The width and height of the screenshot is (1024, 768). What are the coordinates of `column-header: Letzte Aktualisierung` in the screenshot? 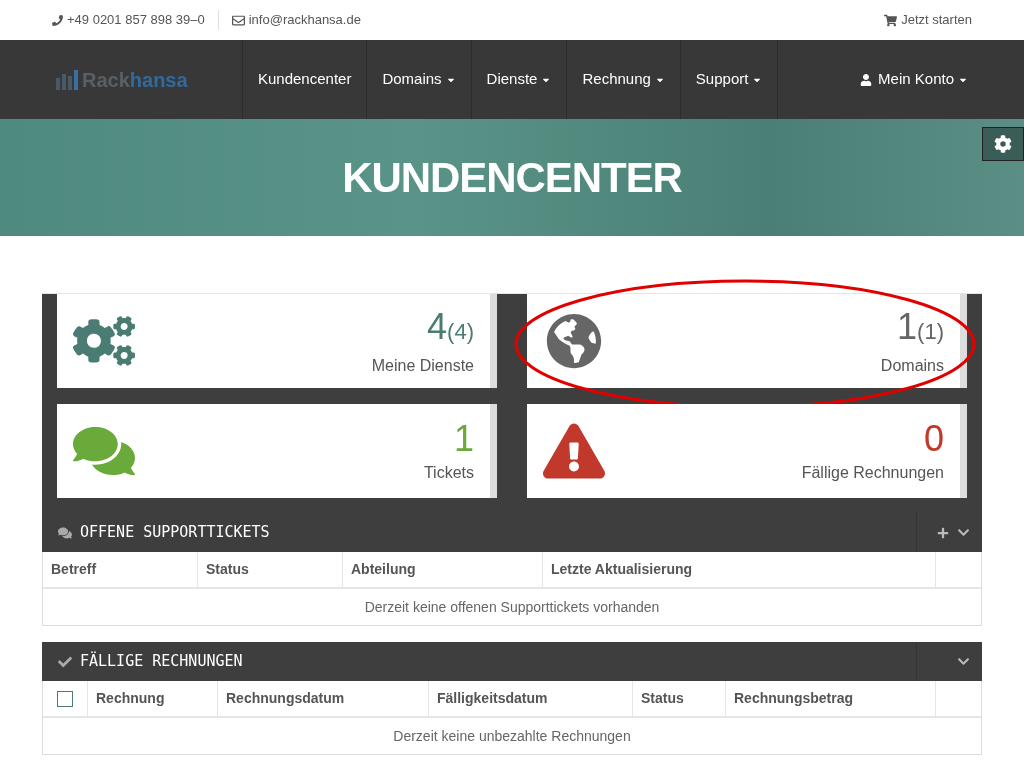 It's located at (622, 569).